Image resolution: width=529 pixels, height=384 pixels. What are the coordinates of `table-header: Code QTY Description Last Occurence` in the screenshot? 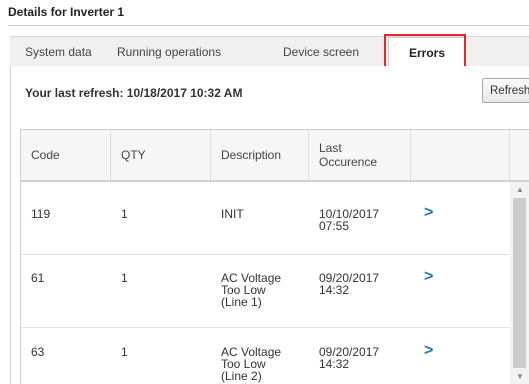 It's located at (275, 156).